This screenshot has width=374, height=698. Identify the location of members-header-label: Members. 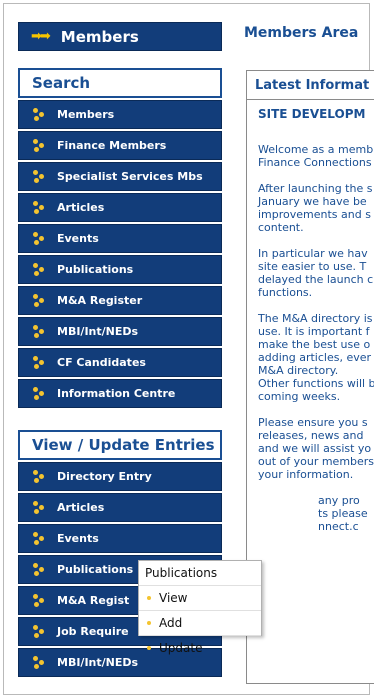
(99, 36).